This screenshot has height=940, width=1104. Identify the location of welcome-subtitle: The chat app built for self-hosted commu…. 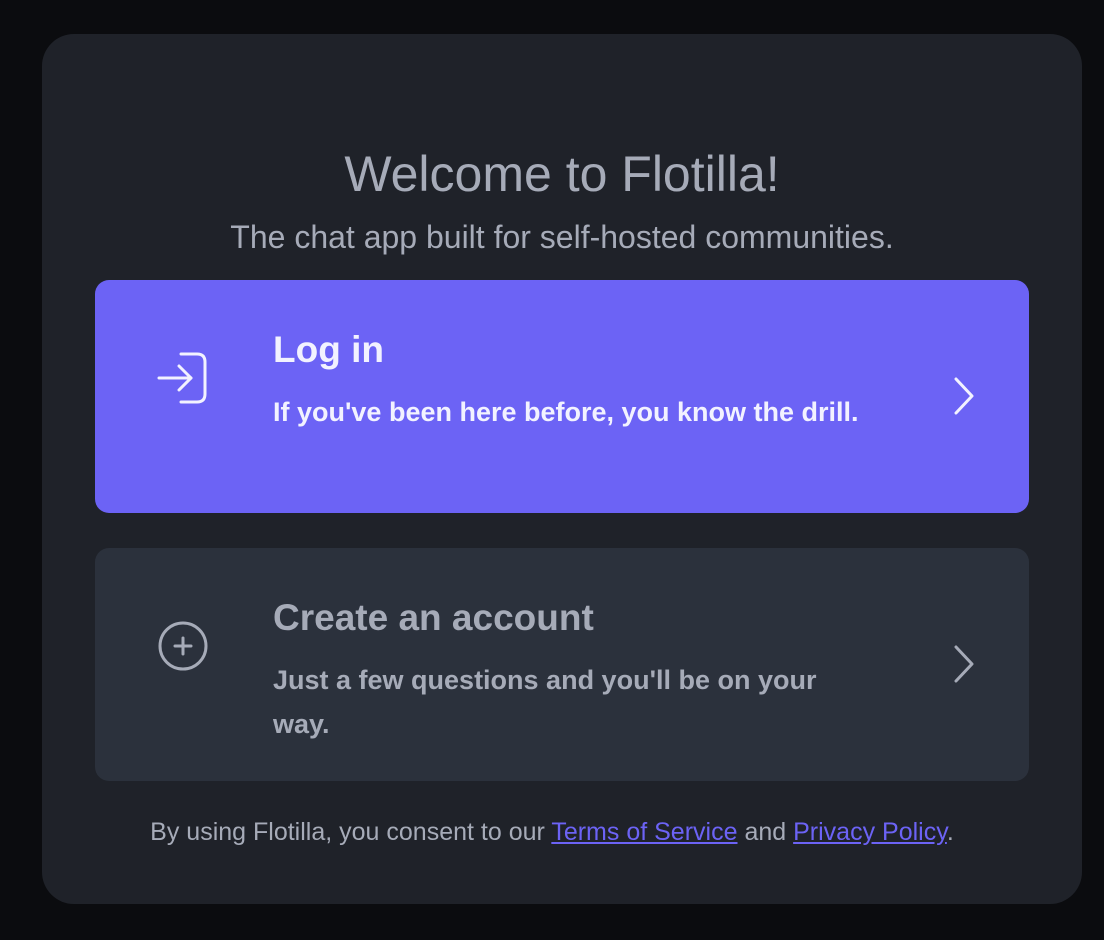
(562, 237).